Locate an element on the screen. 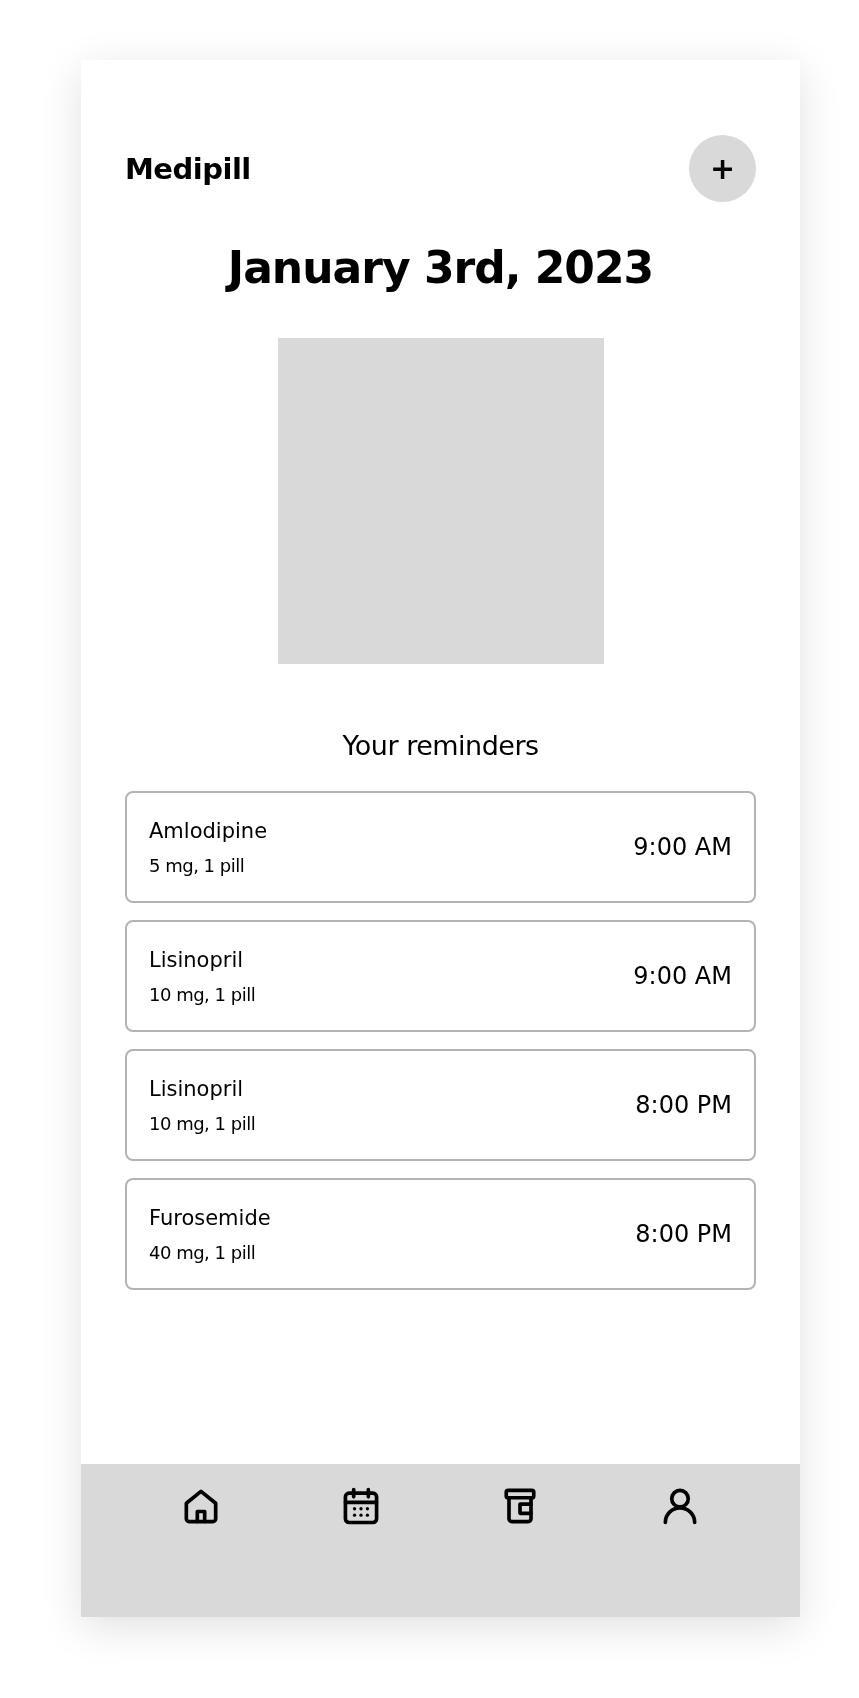  reminders-heading: Your reminders is located at coordinates (440, 745).